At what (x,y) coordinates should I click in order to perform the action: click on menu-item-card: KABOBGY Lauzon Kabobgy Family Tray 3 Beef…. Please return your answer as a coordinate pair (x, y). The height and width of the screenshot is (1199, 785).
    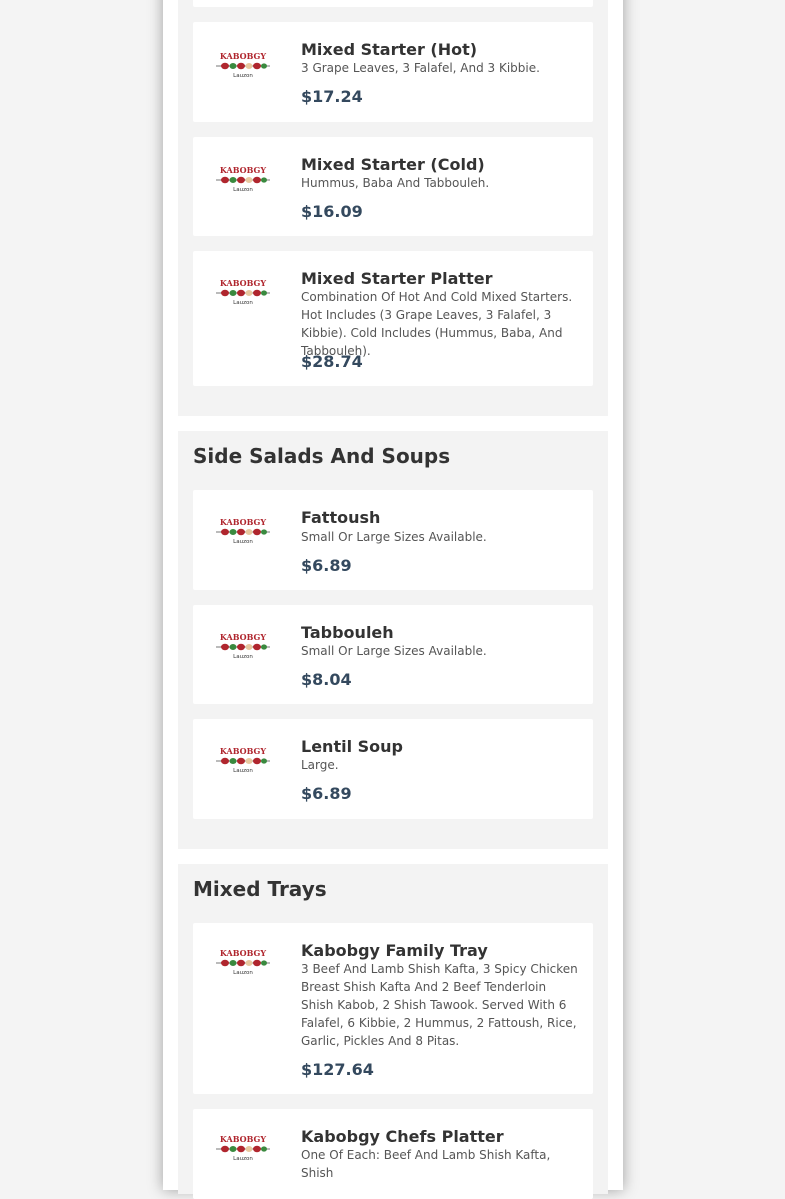
    Looking at the image, I should click on (393, 1008).